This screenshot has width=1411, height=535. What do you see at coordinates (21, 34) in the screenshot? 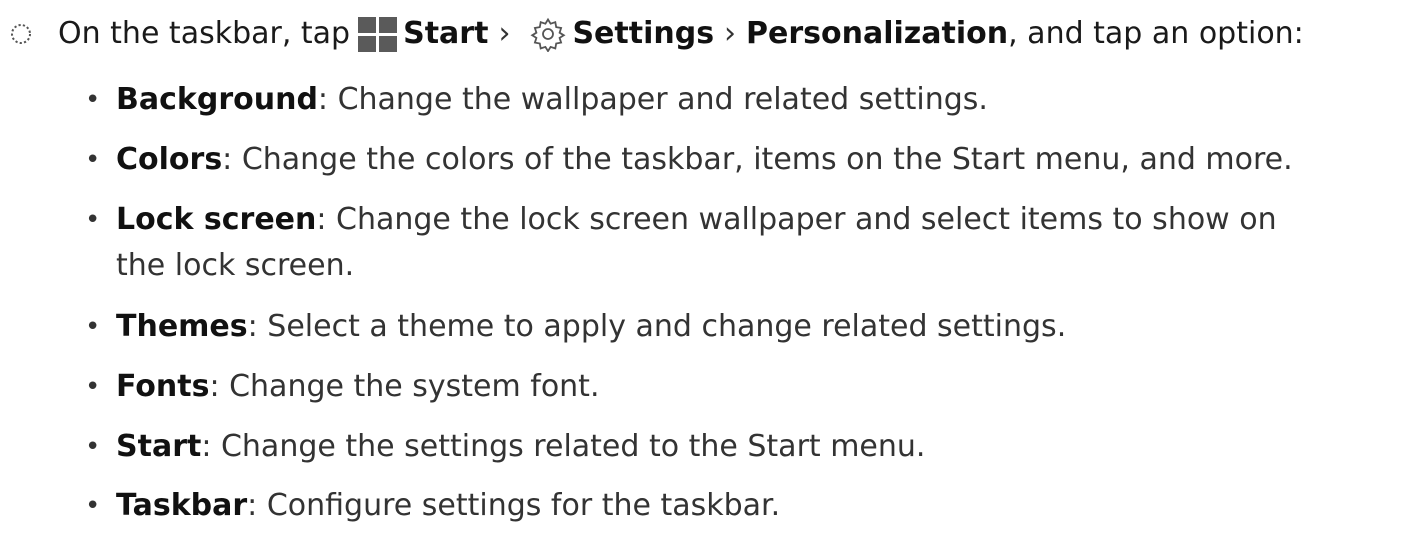
I see `dotted-circle-icon` at bounding box center [21, 34].